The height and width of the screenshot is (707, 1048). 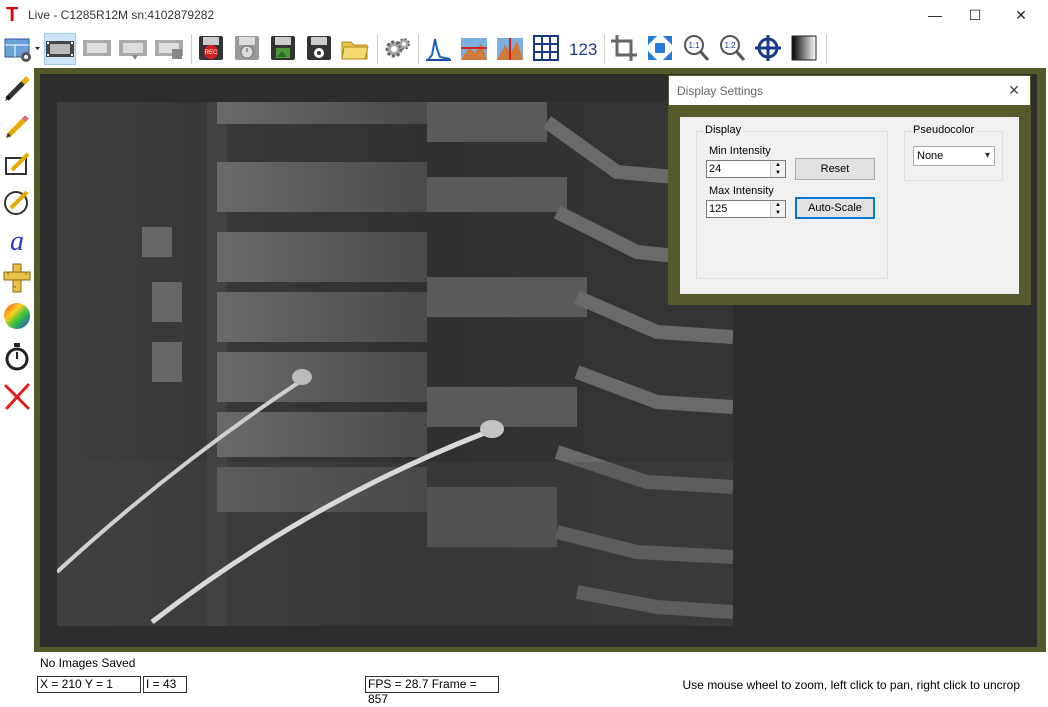 I want to click on text-tool-glyph: a, so click(x=17, y=241).